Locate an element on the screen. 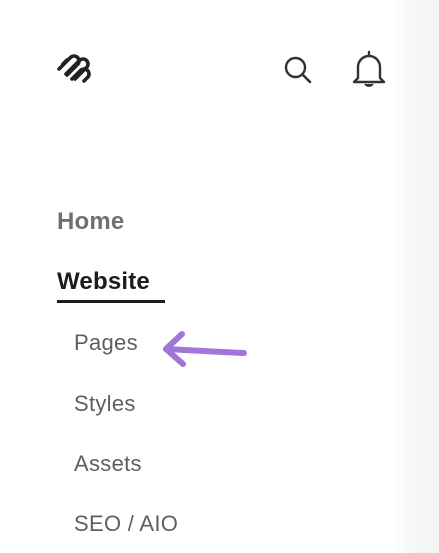 Image resolution: width=439 pixels, height=553 pixels. search-icon is located at coordinates (298, 70).